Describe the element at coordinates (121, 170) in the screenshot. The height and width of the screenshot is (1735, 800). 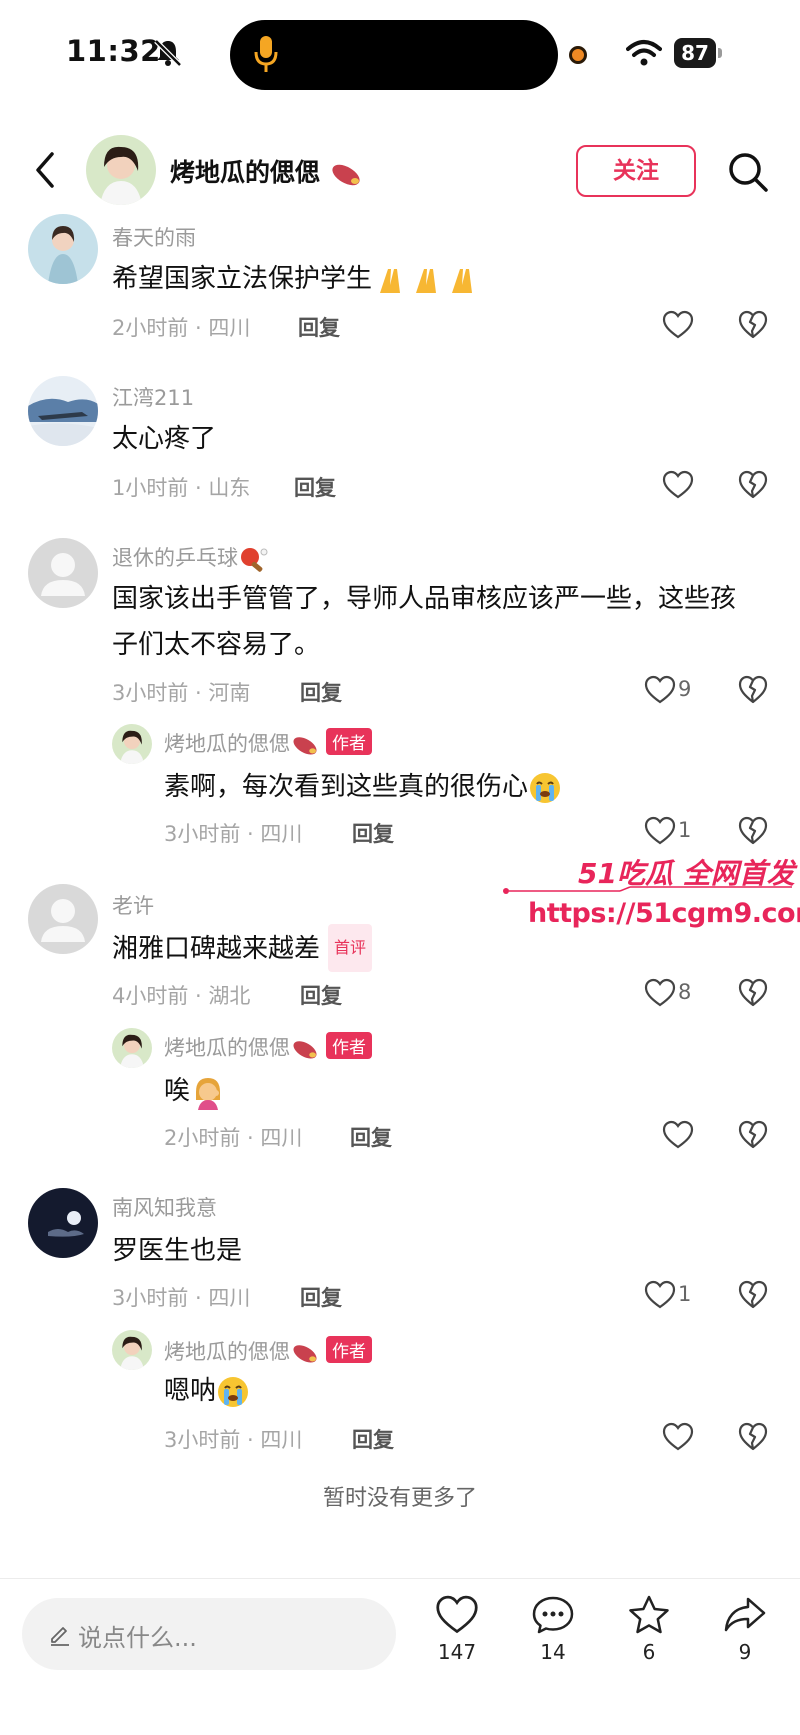
I see `author-avatar` at that location.